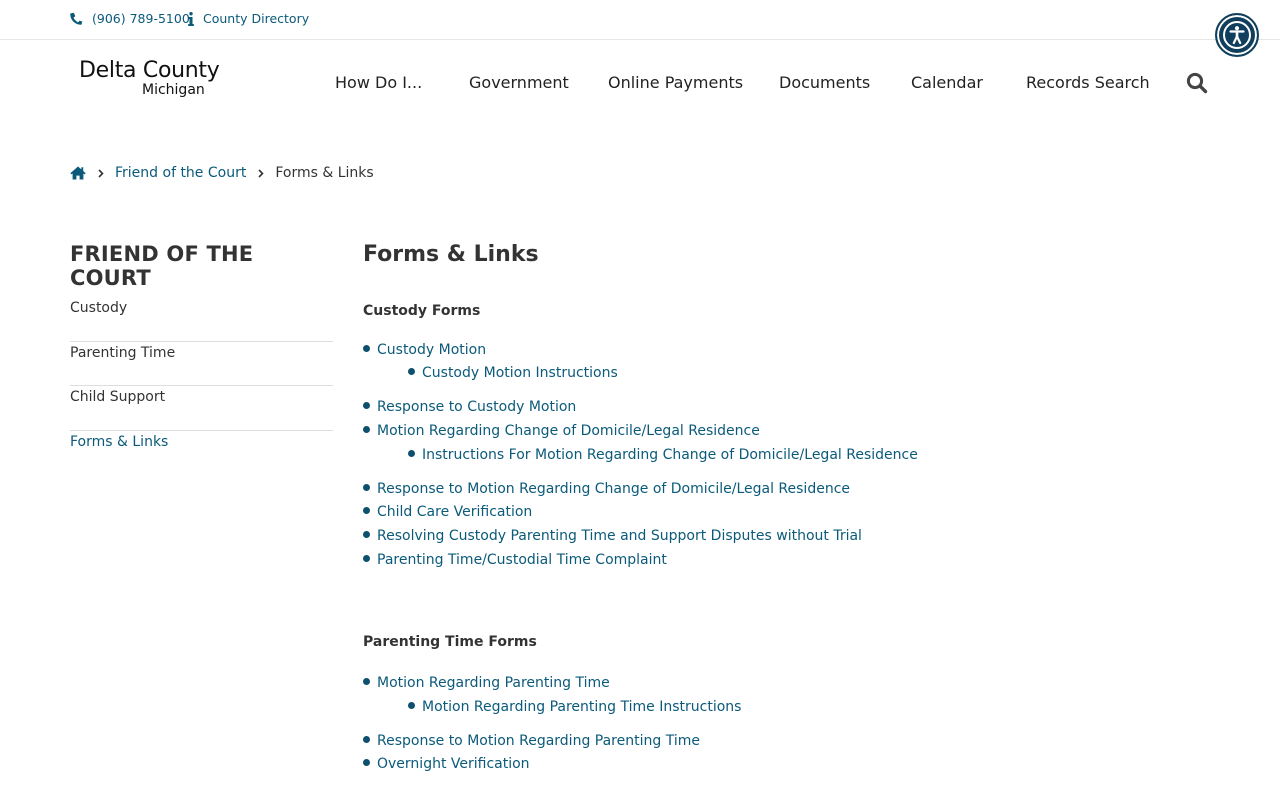  What do you see at coordinates (824, 82) in the screenshot?
I see `nav-documents: Documents` at bounding box center [824, 82].